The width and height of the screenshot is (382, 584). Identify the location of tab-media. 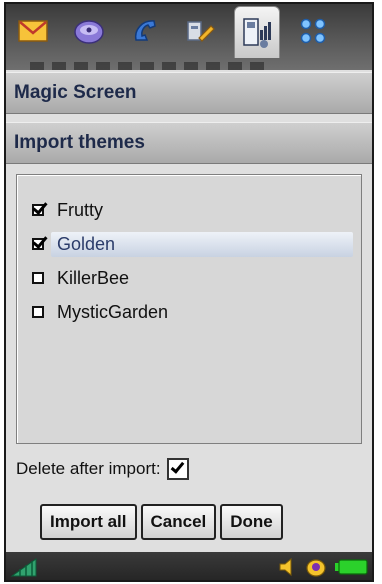
(89, 31).